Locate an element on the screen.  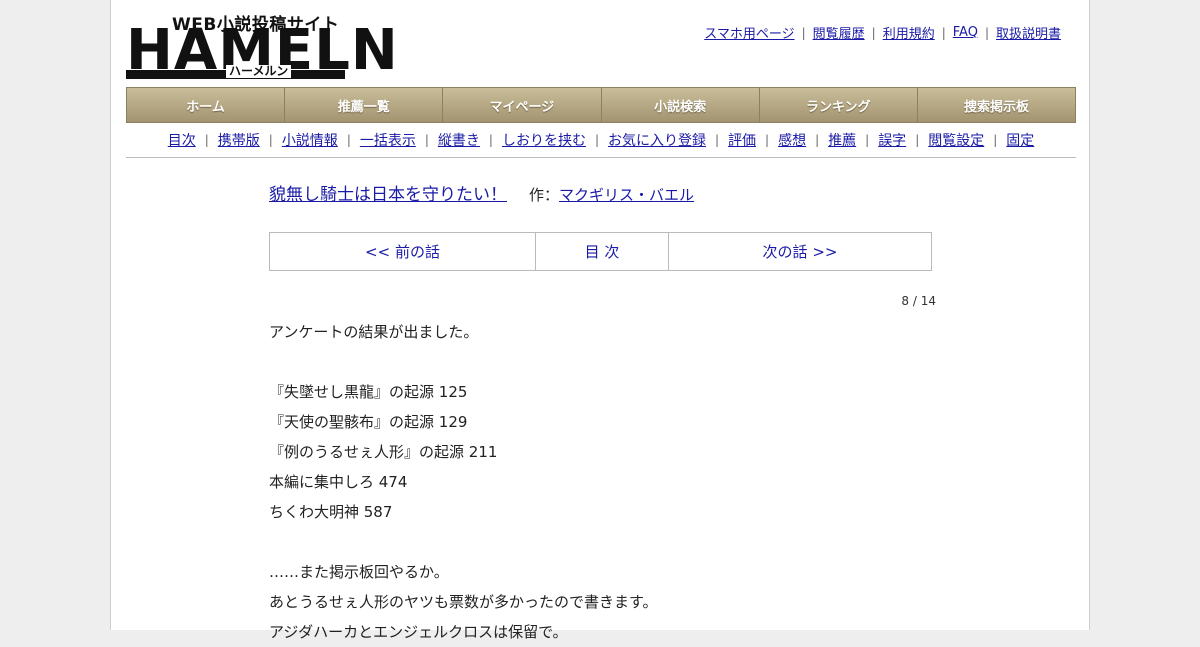
episode-nav: << 前の話 目 次 次の話 >> is located at coordinates (600, 251).